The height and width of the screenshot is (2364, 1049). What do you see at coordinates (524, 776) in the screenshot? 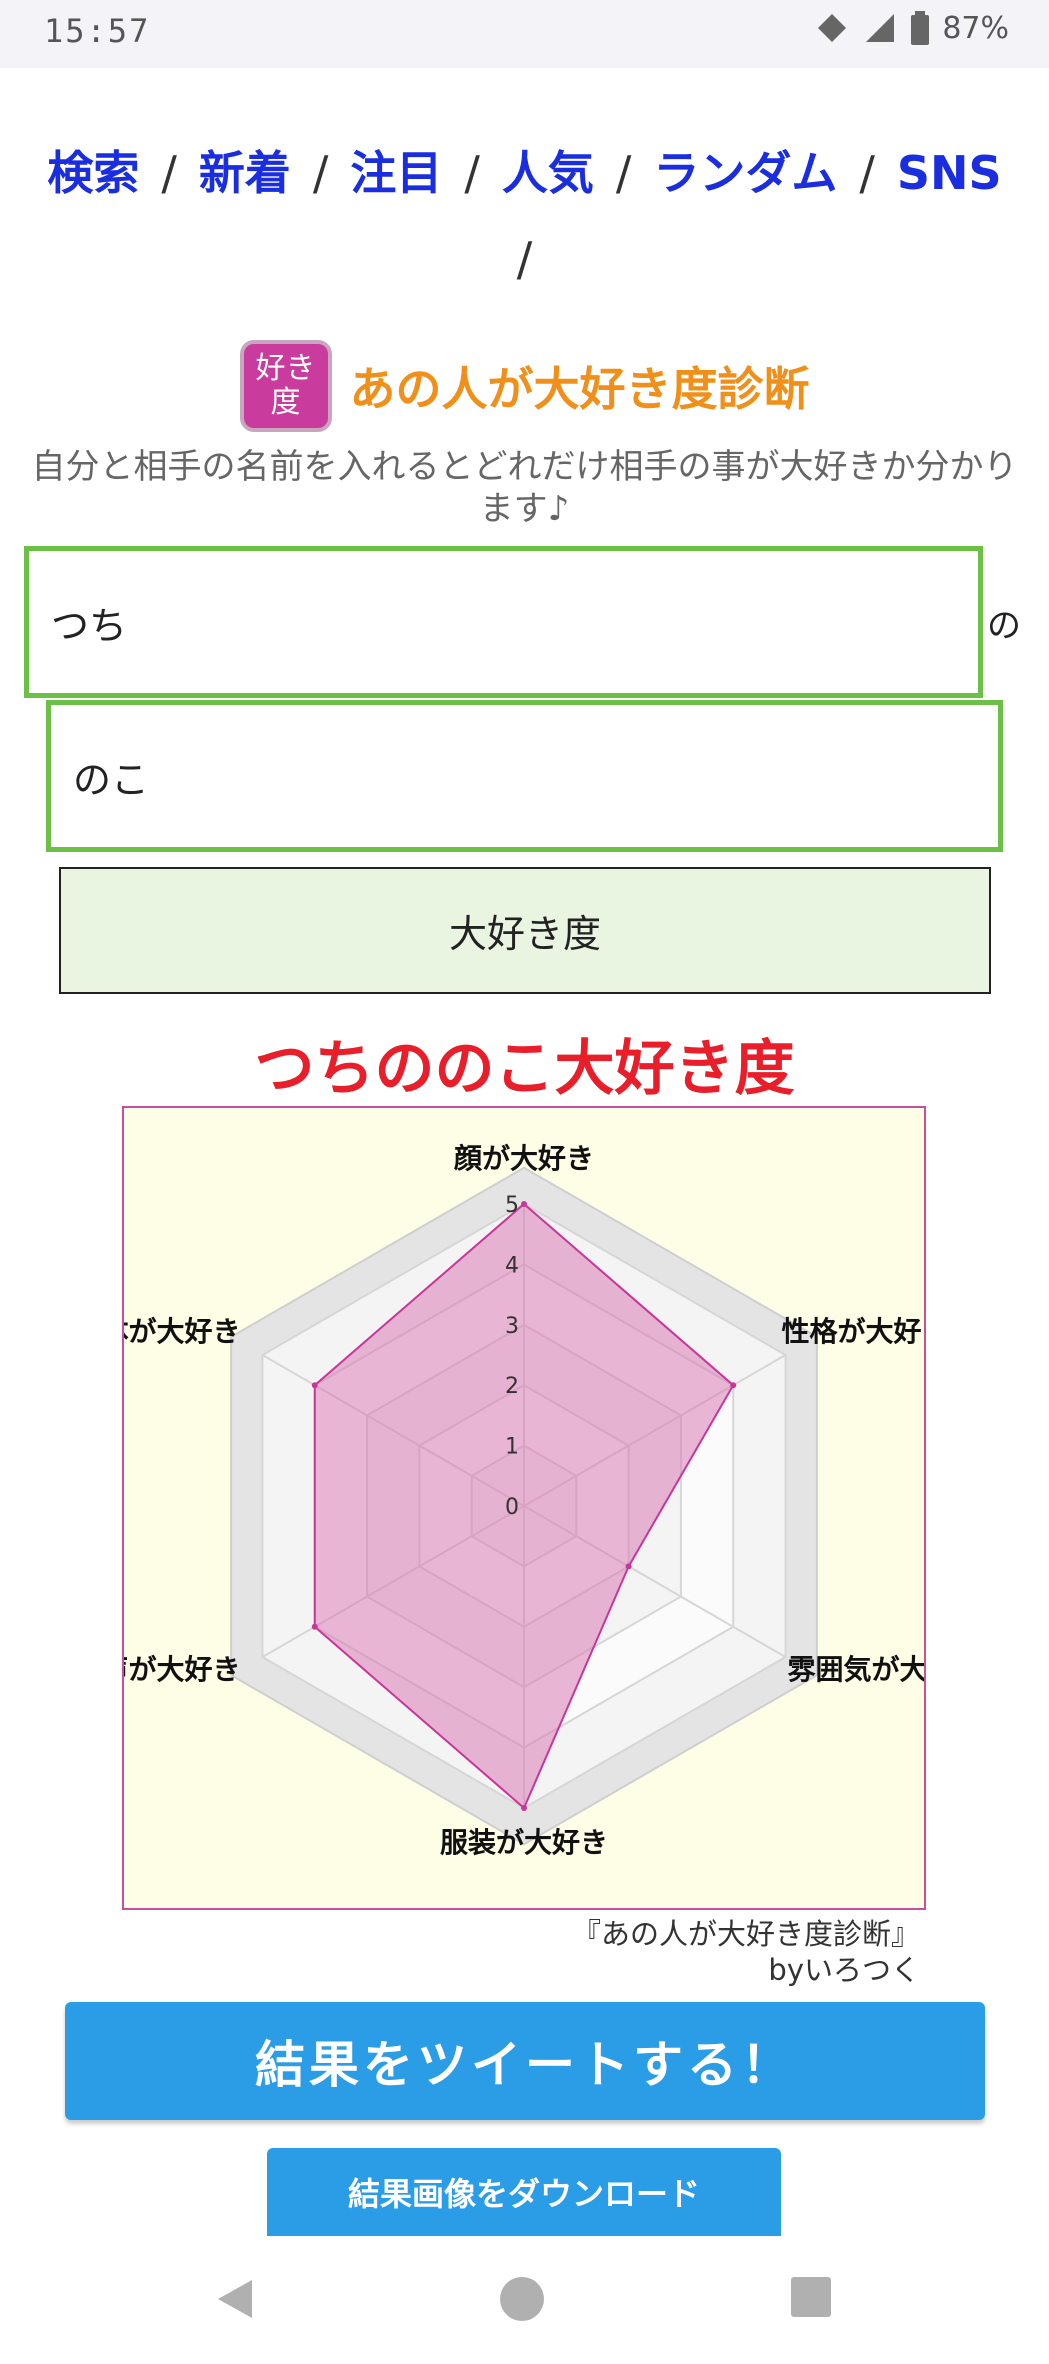
I see `their-name-input: のこ` at bounding box center [524, 776].